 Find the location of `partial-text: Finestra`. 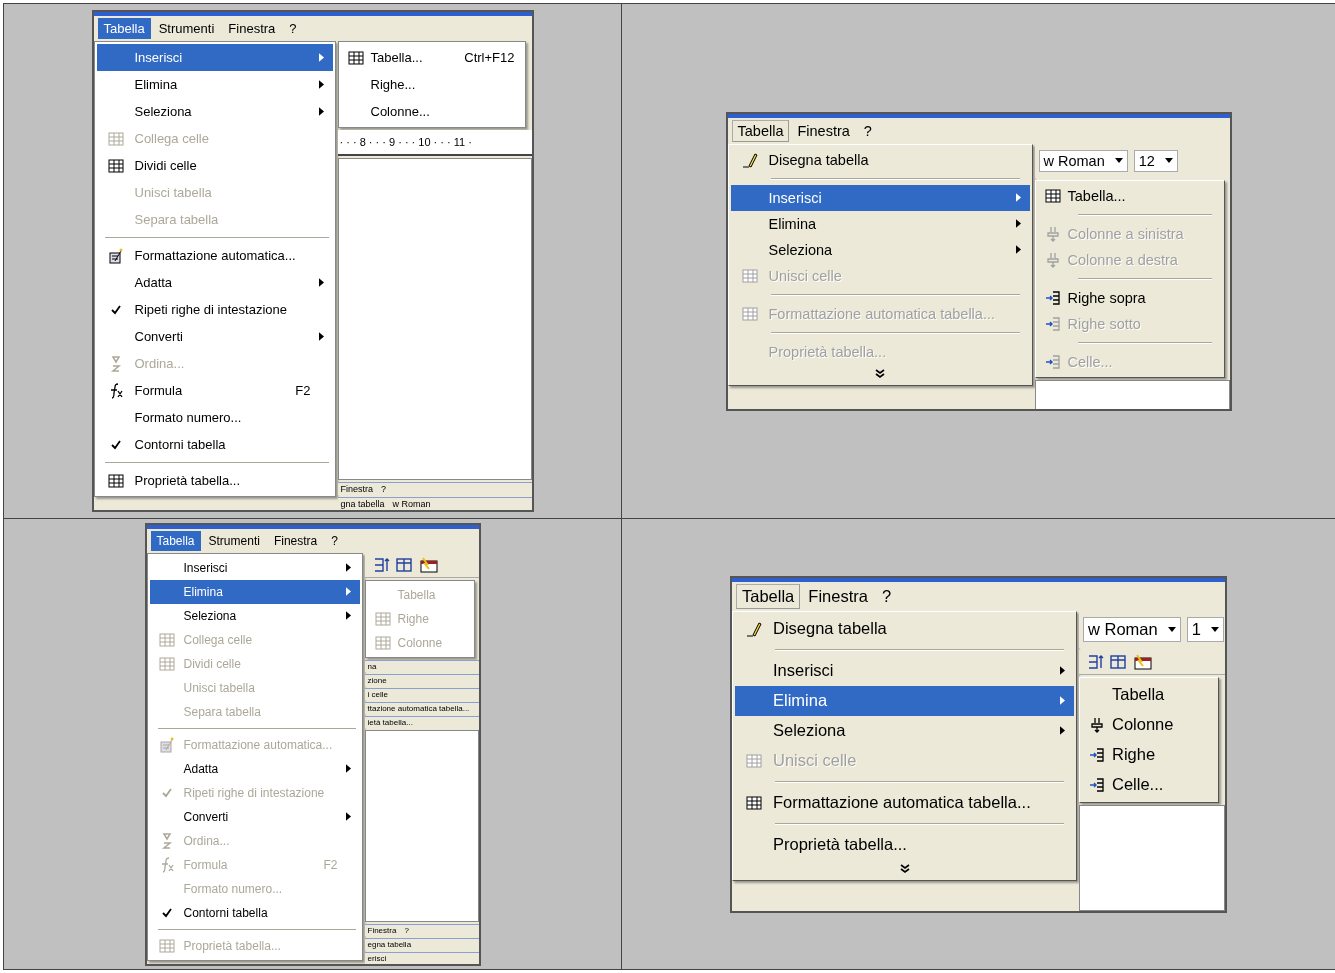

partial-text: Finestra is located at coordinates (382, 930).